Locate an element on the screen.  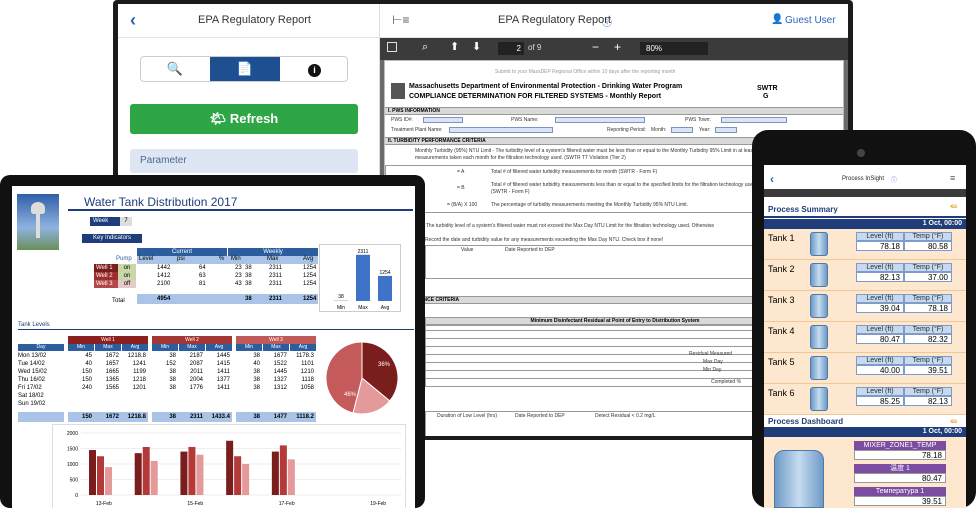
zoom-select: 80% is located at coordinates (674, 48).